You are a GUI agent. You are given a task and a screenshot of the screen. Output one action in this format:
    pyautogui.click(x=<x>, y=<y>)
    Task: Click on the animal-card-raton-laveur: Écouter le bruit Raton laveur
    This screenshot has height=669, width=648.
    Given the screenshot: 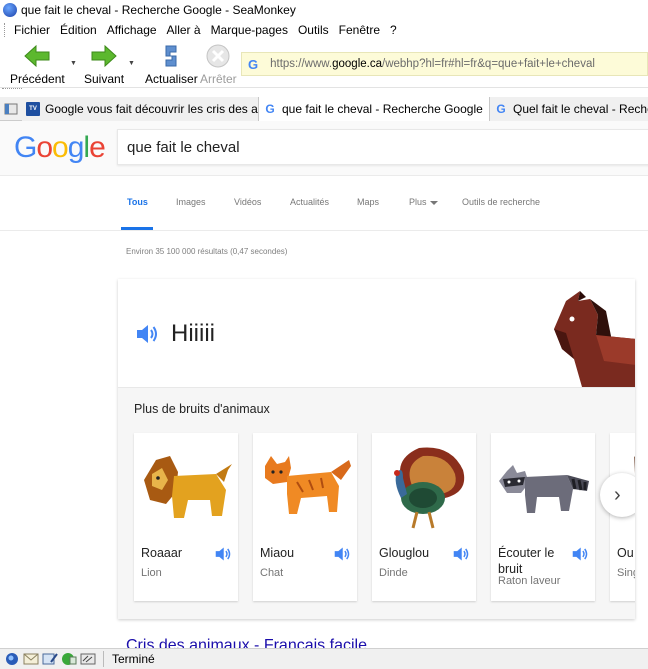 What is the action you would take?
    pyautogui.click(x=543, y=517)
    